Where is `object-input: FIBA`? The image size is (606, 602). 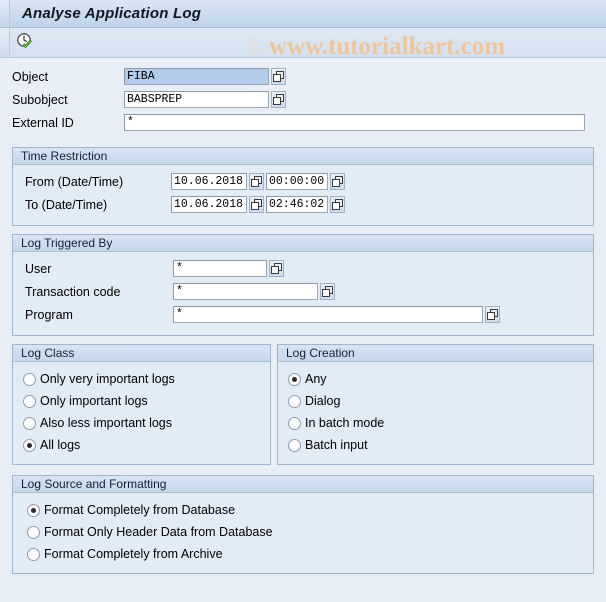 object-input: FIBA is located at coordinates (196, 76).